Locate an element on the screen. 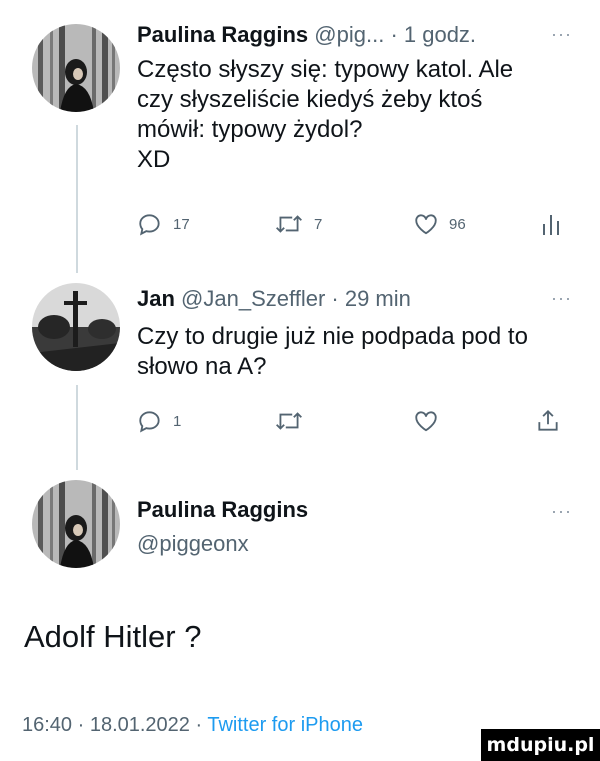 Image resolution: width=600 pixels, height=761 pixels. tweet1-actions: 17 7 96 is located at coordinates (348, 226).